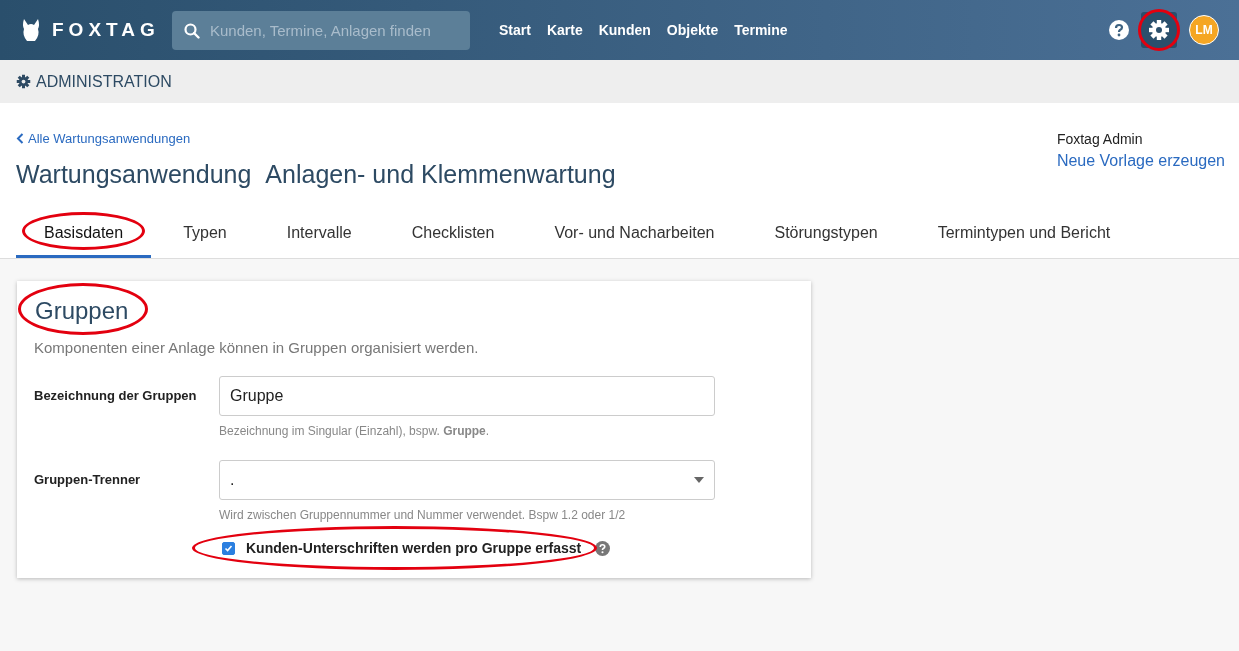 The image size is (1239, 651). Describe the element at coordinates (761, 30) in the screenshot. I see `nav-link: Termine` at that location.